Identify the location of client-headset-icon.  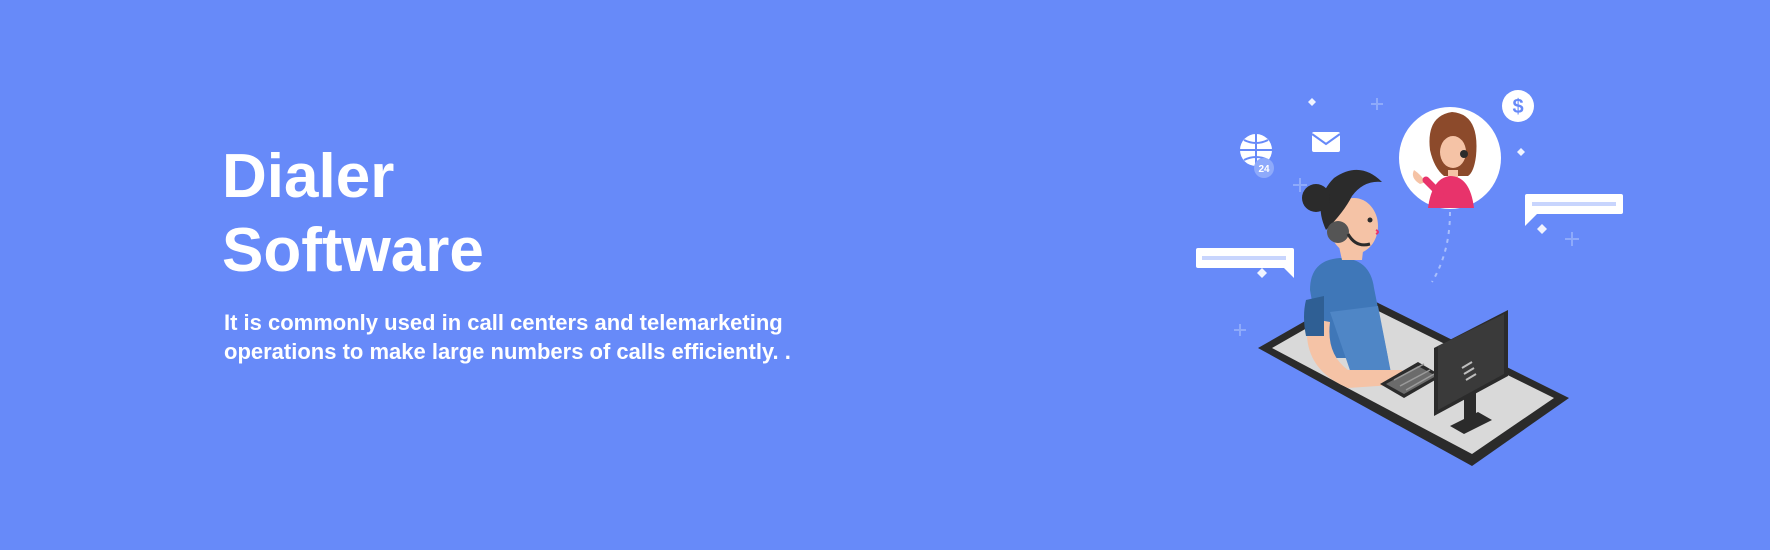
(1464, 154).